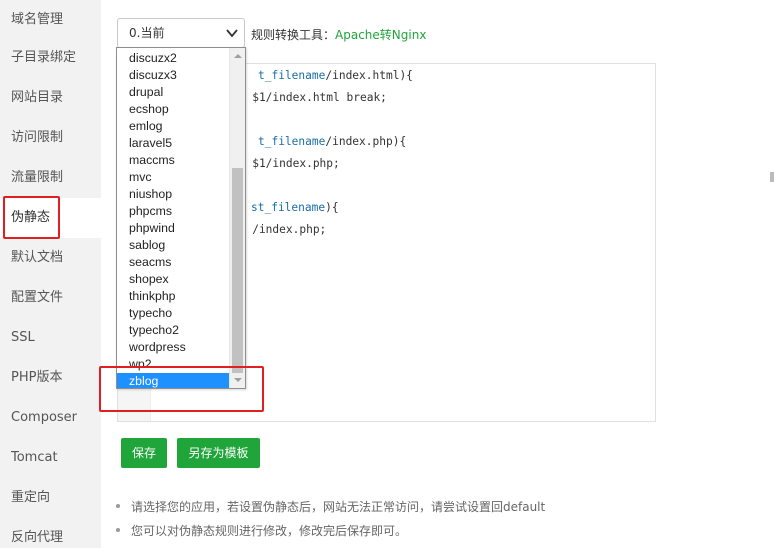 This screenshot has height=548, width=774. What do you see at coordinates (232, 33) in the screenshot?
I see `chevron-down-icon` at bounding box center [232, 33].